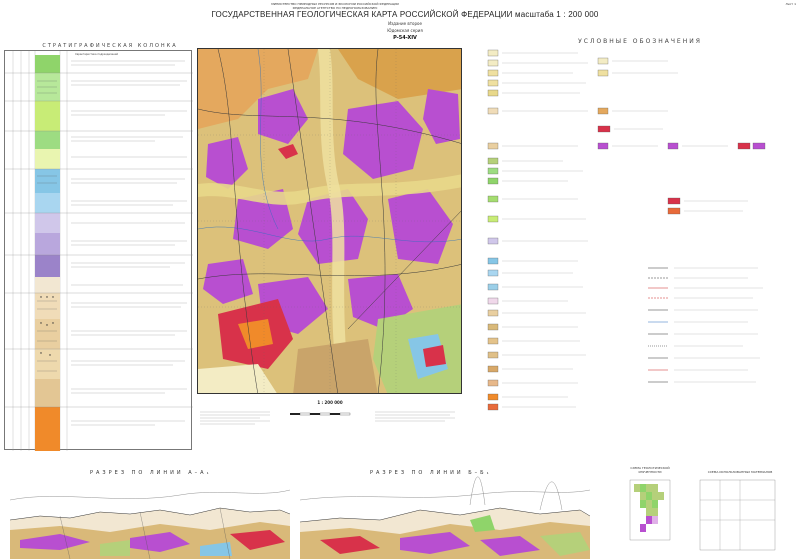 The height and width of the screenshot is (559, 800). I want to click on index-map-title: СХЕМА ГЕОЛОГИЧЕСКОЙ ИЗУЧЕННОСТИ, so click(650, 470).